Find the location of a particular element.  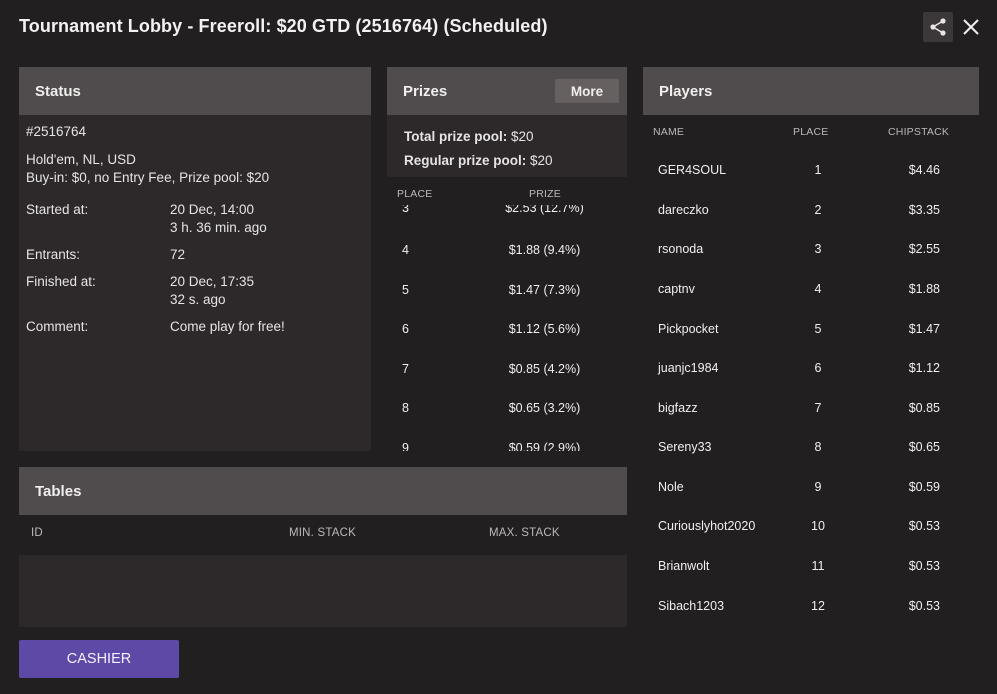

prize-row: 6 $1.12 (5.6%) is located at coordinates (507, 332).